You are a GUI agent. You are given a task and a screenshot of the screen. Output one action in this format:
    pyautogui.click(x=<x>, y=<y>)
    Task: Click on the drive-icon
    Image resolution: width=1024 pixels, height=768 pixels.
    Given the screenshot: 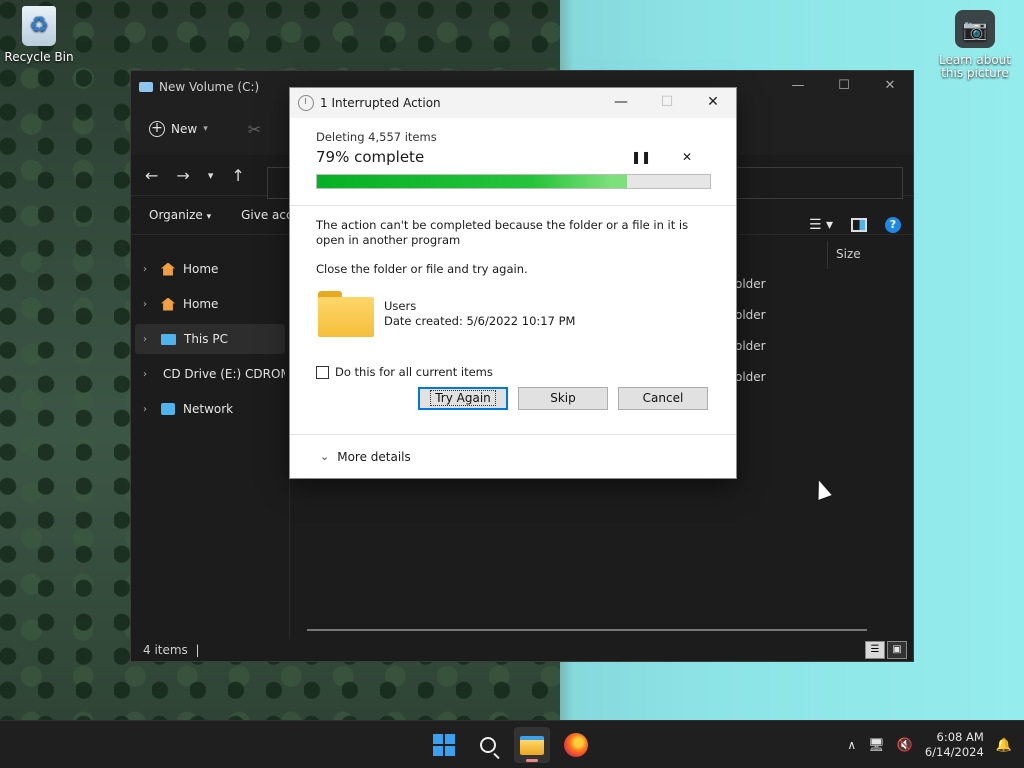 What is the action you would take?
    pyautogui.click(x=146, y=87)
    